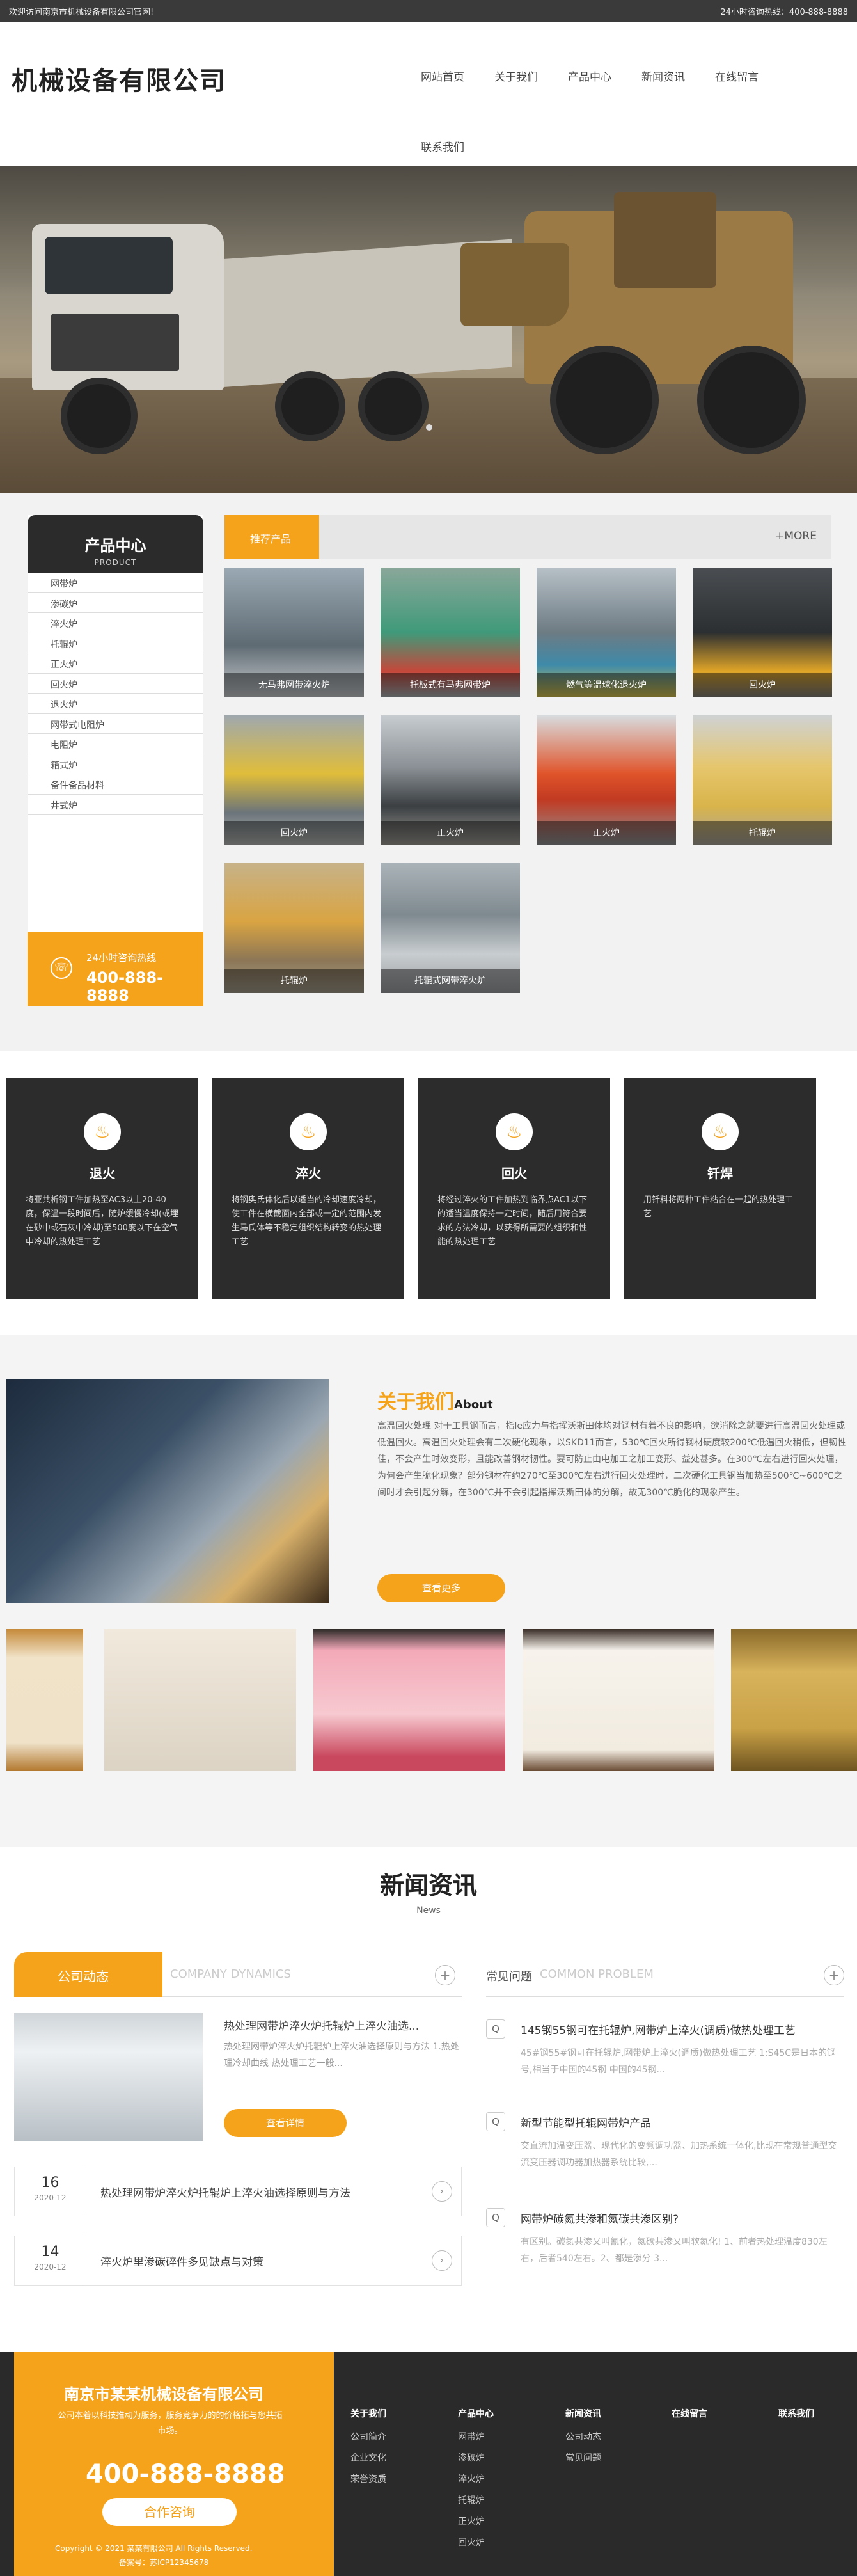  Describe the element at coordinates (720, 1189) in the screenshot. I see `process-card-brazing: ♨ 钎焊 用钎料将两种工件粘合在一起的热处理工艺` at that location.